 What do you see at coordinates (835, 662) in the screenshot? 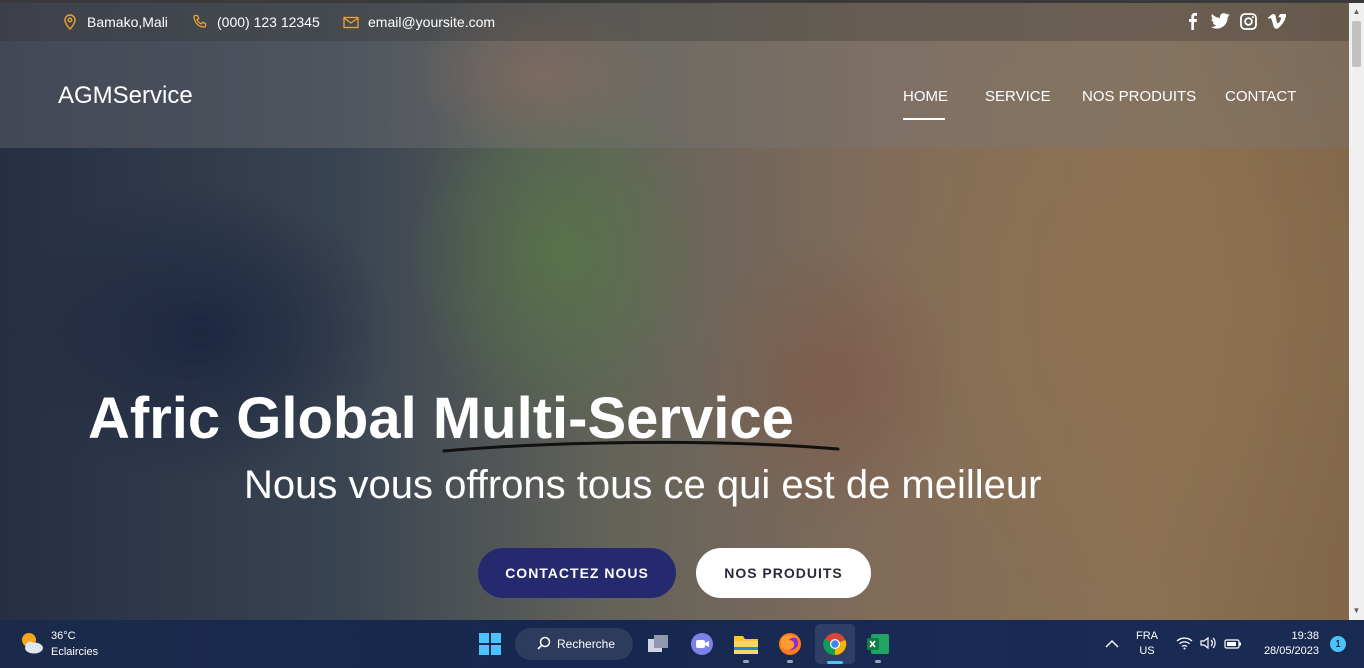
I see `chrome-active-indicator` at bounding box center [835, 662].